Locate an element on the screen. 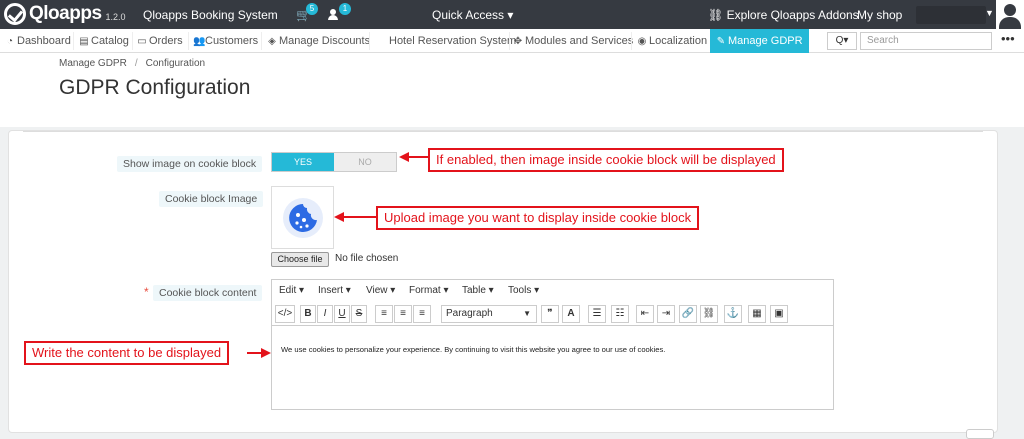  tab-label: Localization is located at coordinates (678, 41).